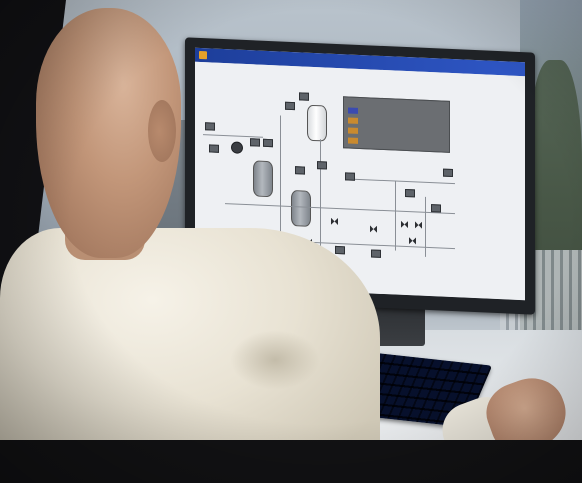  Describe the element at coordinates (203, 55) in the screenshot. I see `app-icon` at that location.